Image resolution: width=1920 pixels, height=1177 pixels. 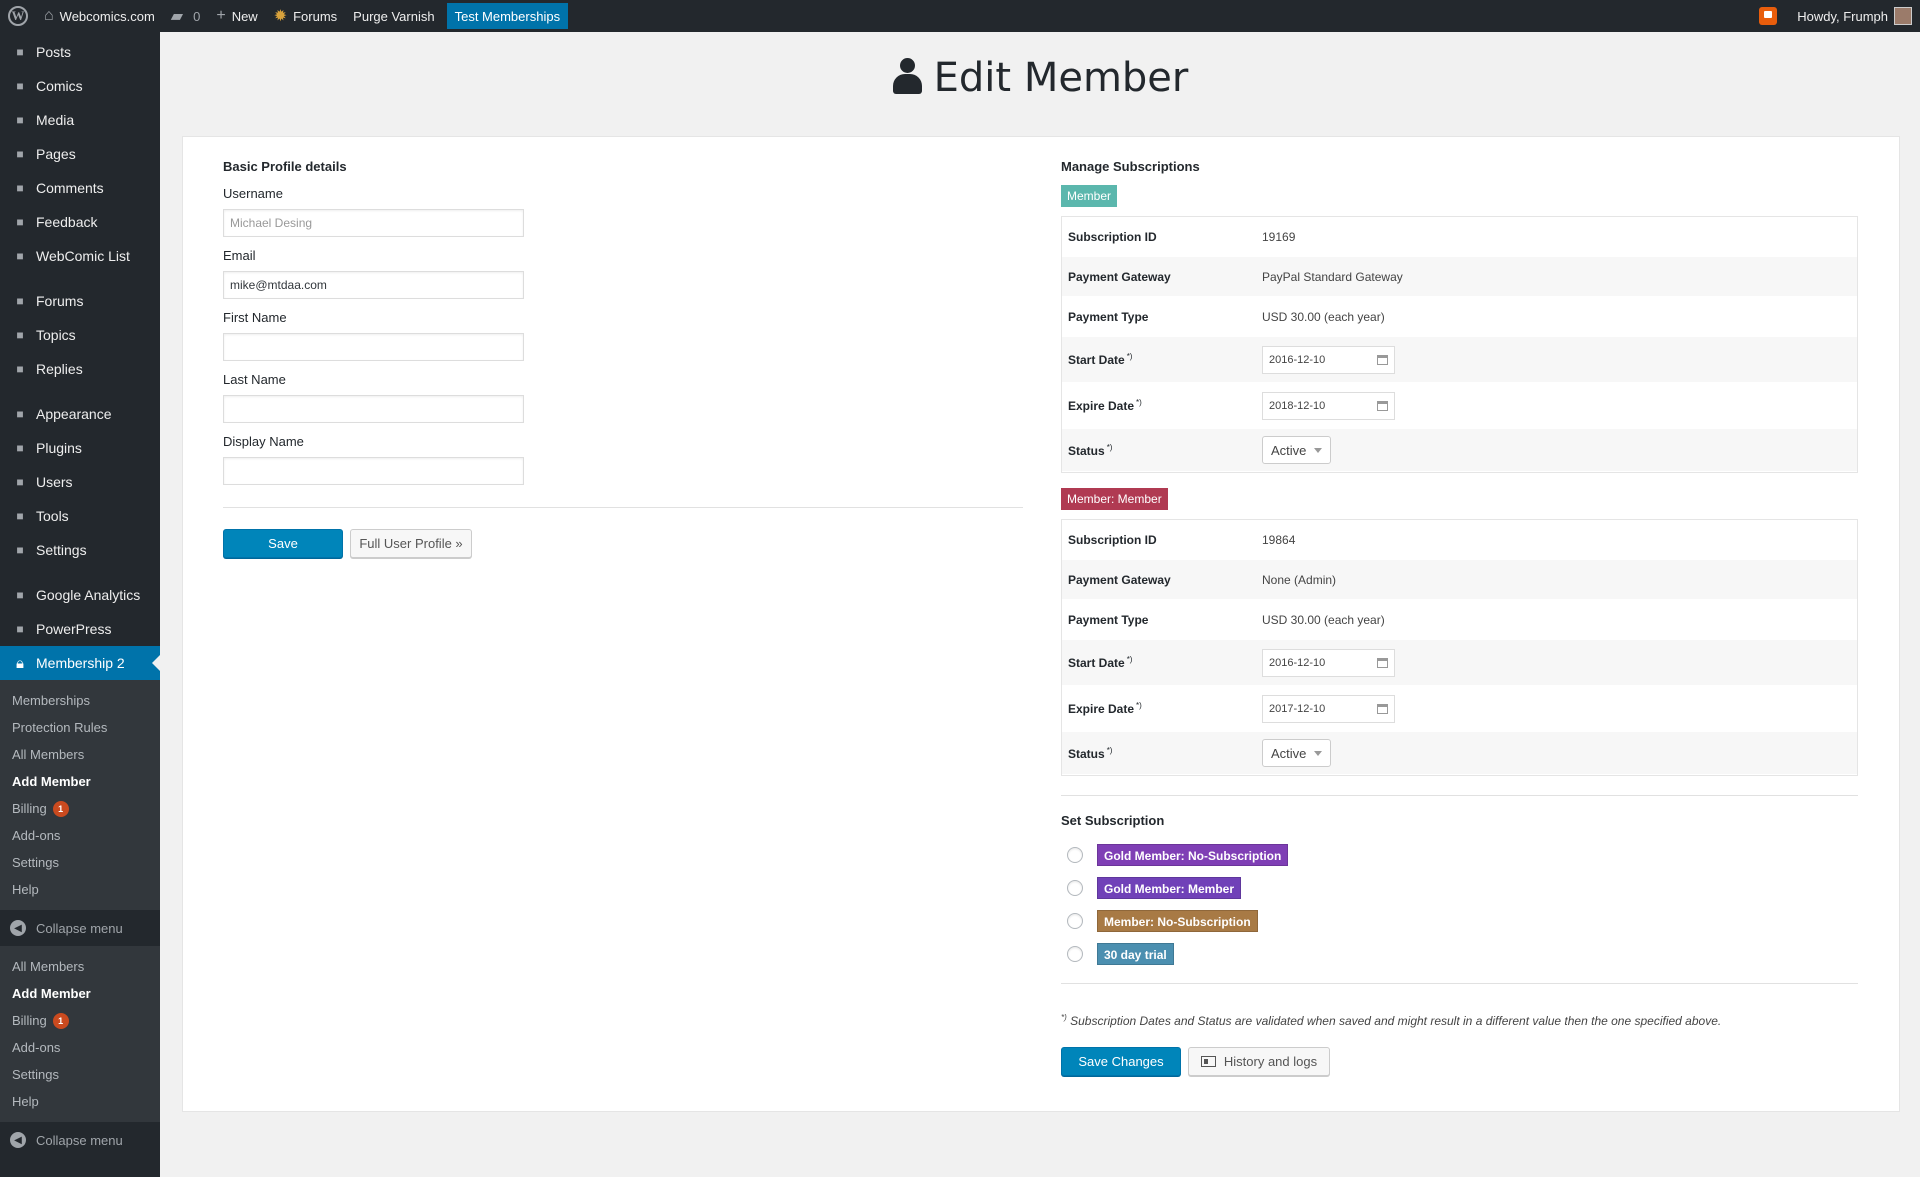 What do you see at coordinates (1854, 16) in the screenshot?
I see `my-account-link: Howdy, Frumph` at bounding box center [1854, 16].